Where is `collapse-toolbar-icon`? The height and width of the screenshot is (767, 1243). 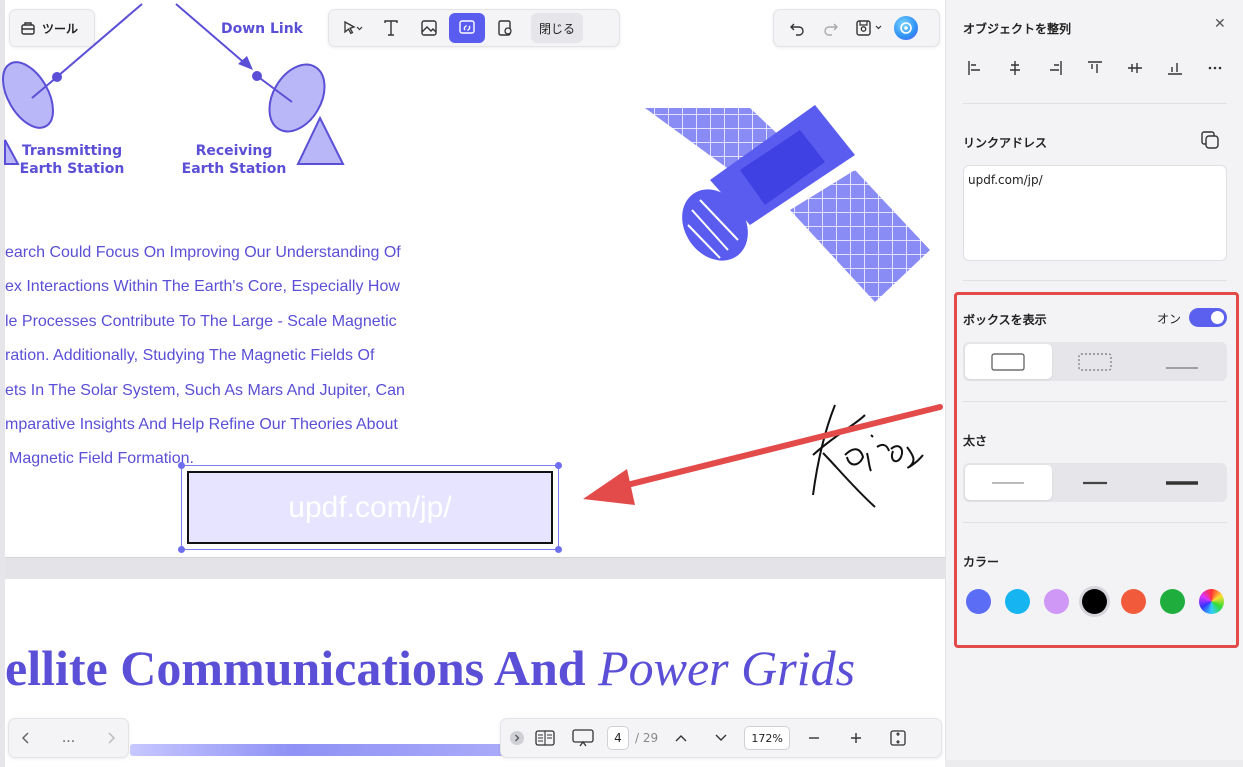 collapse-toolbar-icon is located at coordinates (517, 738).